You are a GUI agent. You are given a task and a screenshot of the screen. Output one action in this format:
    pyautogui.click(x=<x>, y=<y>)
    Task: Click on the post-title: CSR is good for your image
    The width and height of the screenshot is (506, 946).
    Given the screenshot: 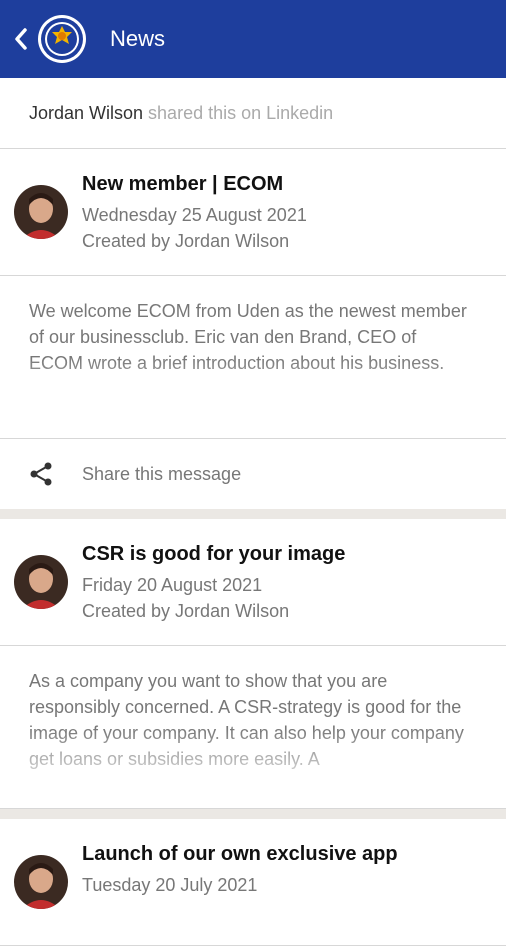 What is the action you would take?
    pyautogui.click(x=214, y=554)
    